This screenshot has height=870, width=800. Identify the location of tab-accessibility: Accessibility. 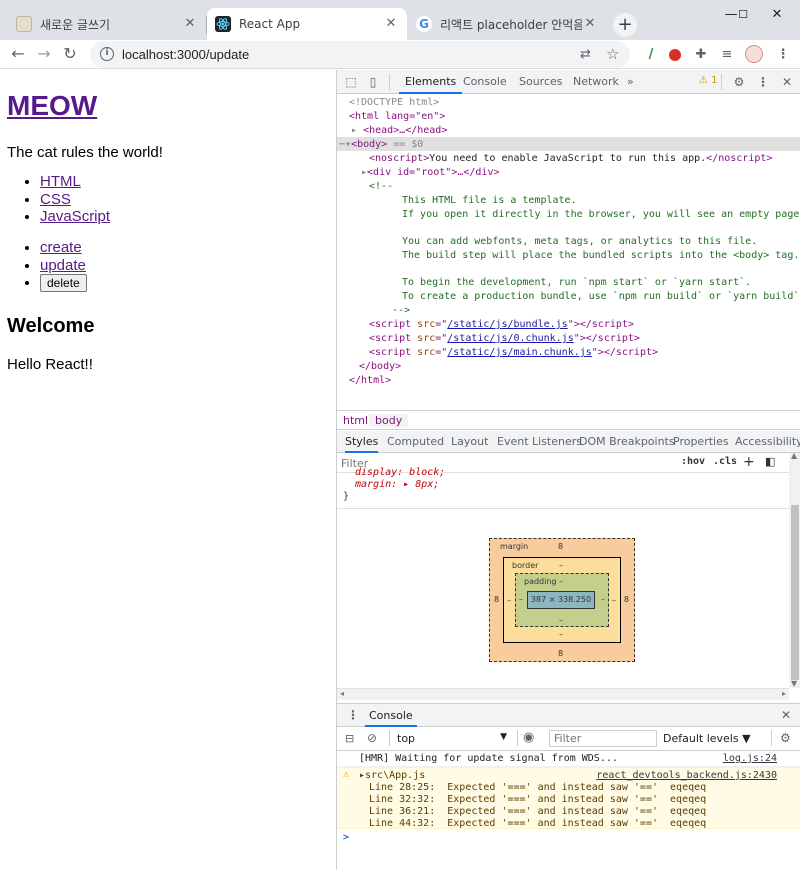
(767, 442).